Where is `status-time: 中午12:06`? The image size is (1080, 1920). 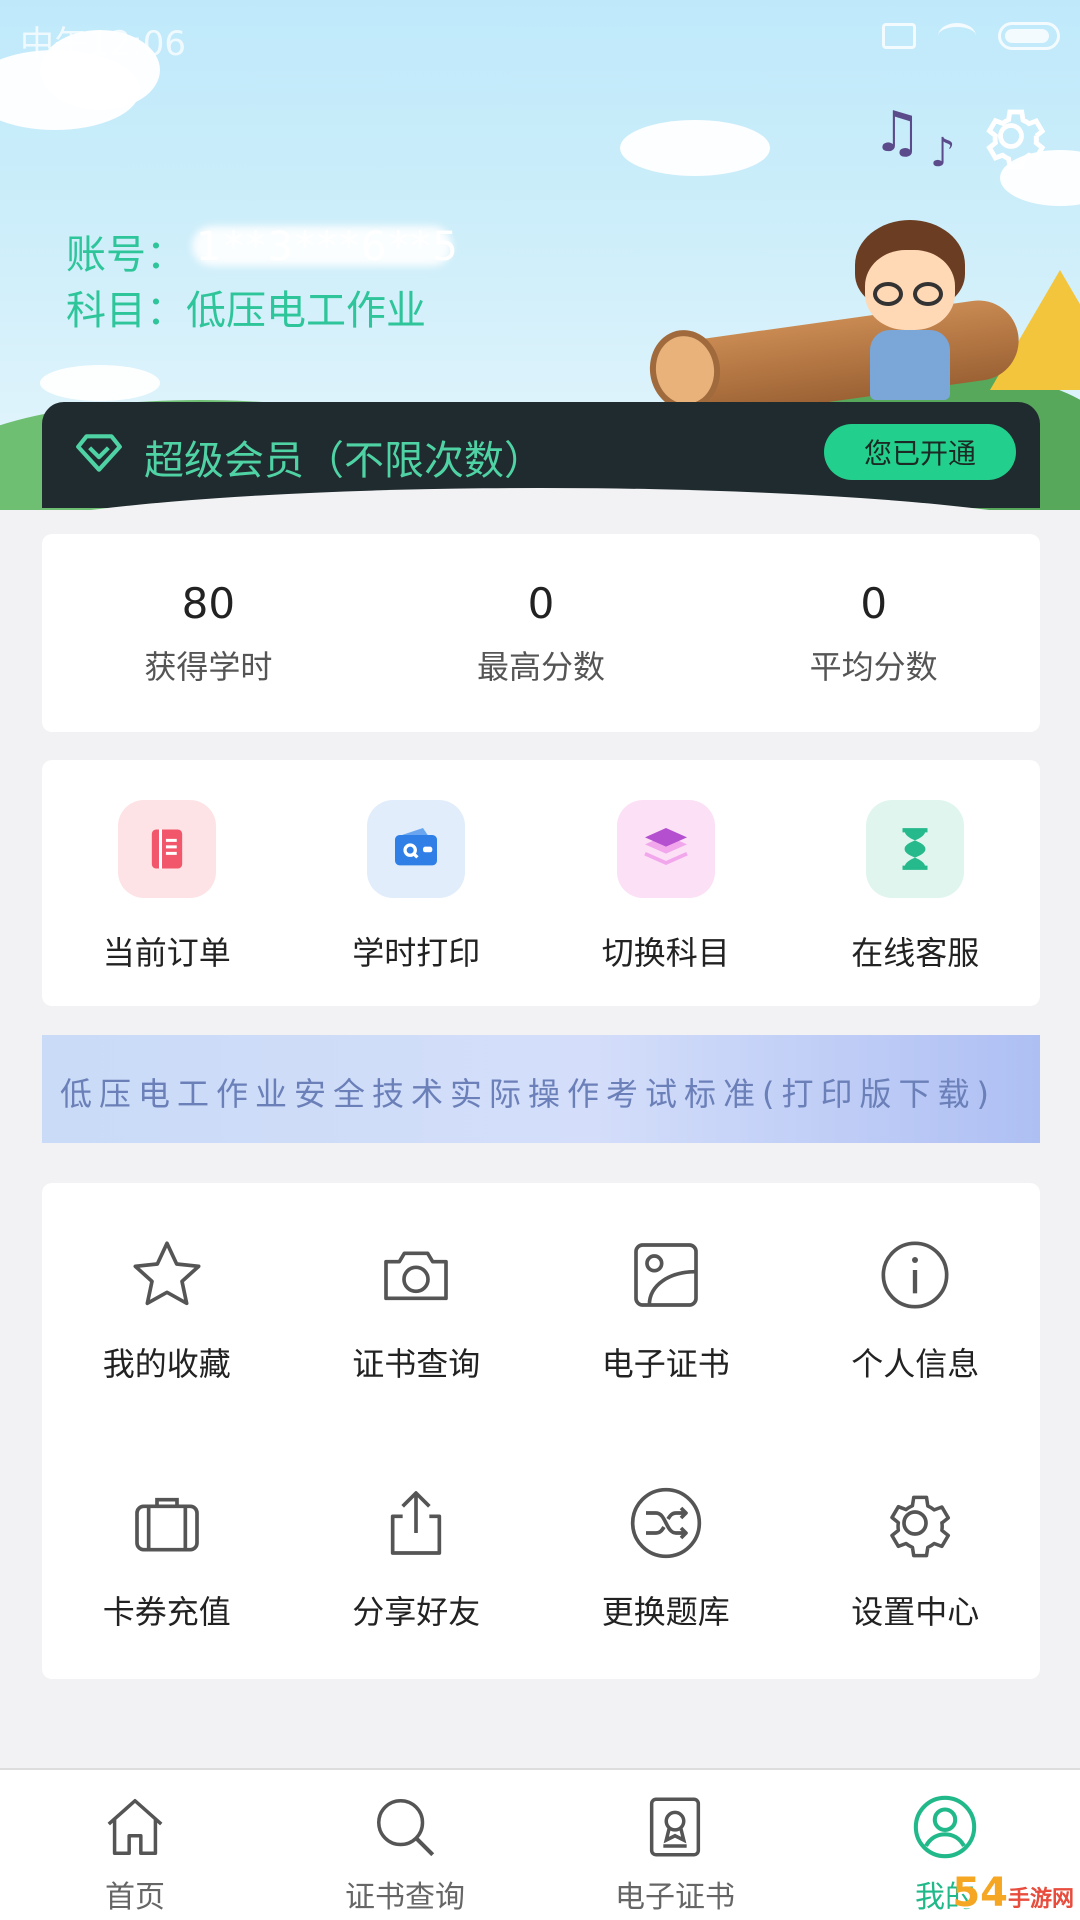 status-time: 中午12:06 is located at coordinates (103, 44).